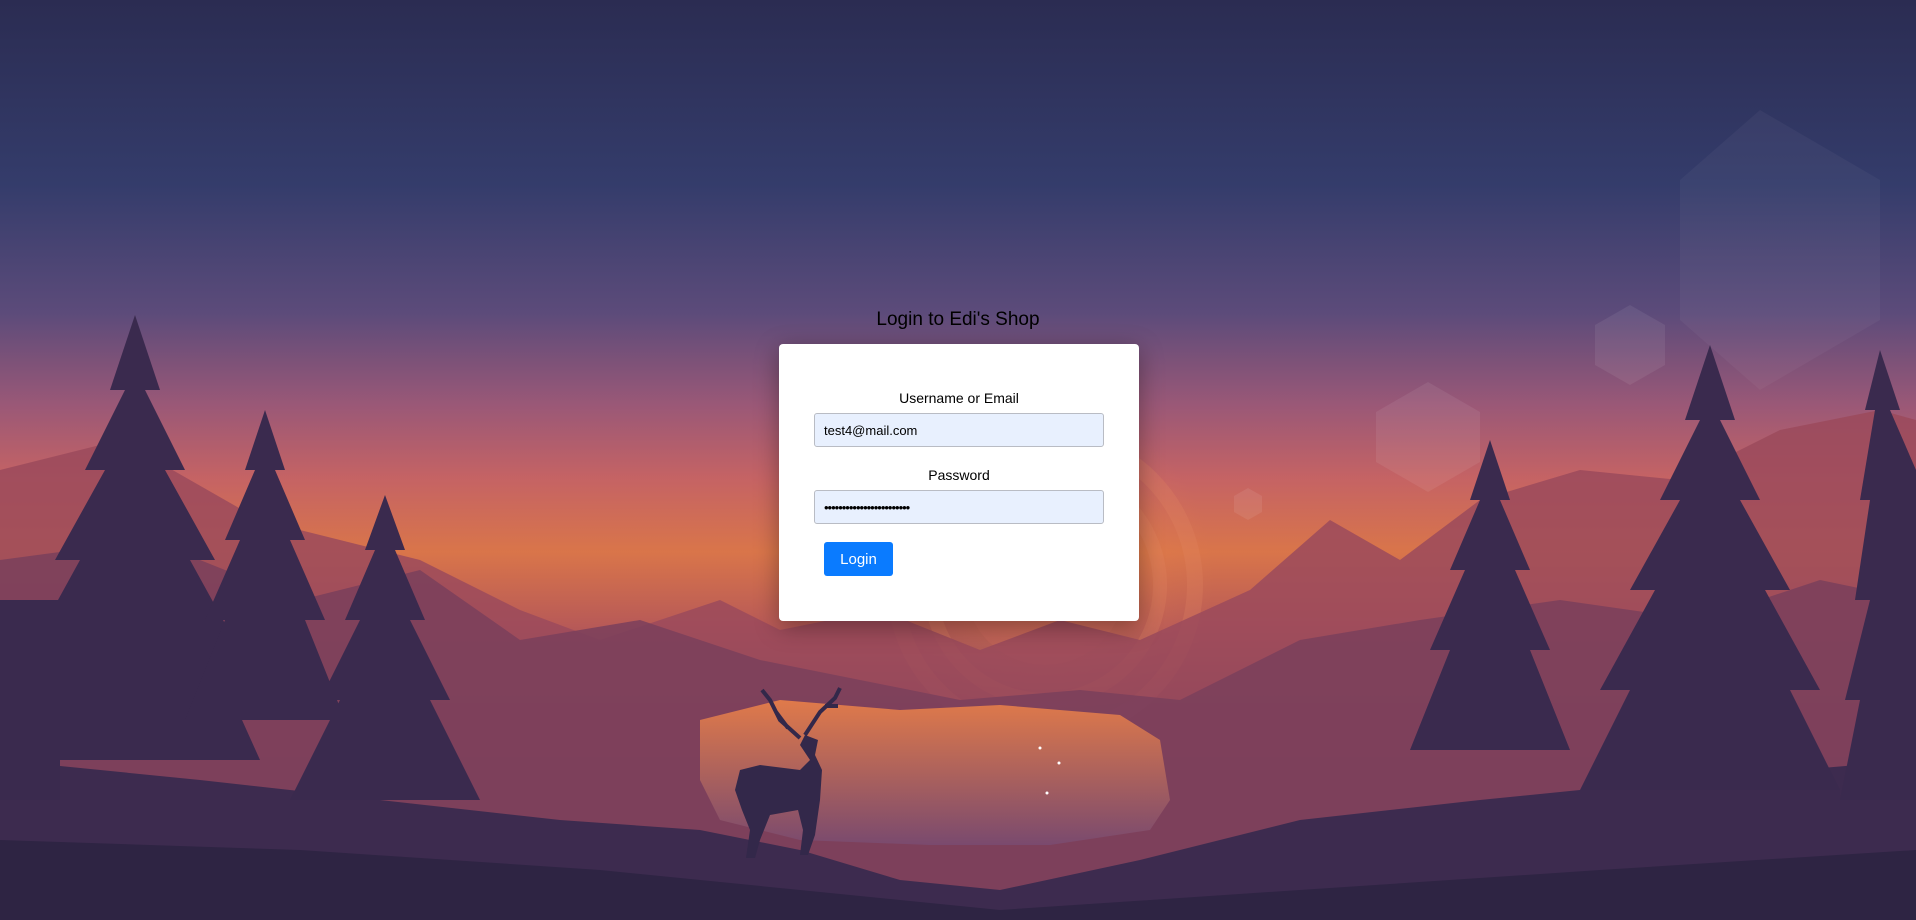  I want to click on password-input, so click(959, 507).